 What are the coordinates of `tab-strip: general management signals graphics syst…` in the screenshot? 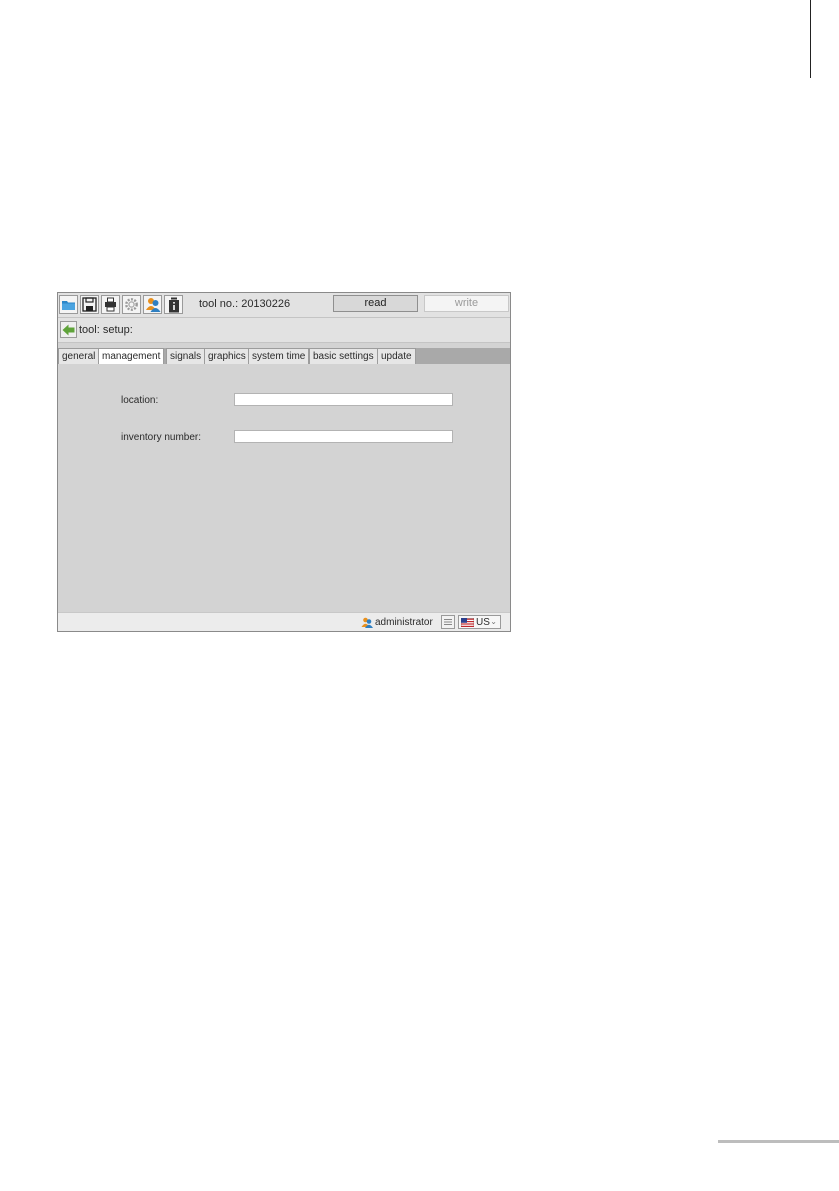 It's located at (284, 356).